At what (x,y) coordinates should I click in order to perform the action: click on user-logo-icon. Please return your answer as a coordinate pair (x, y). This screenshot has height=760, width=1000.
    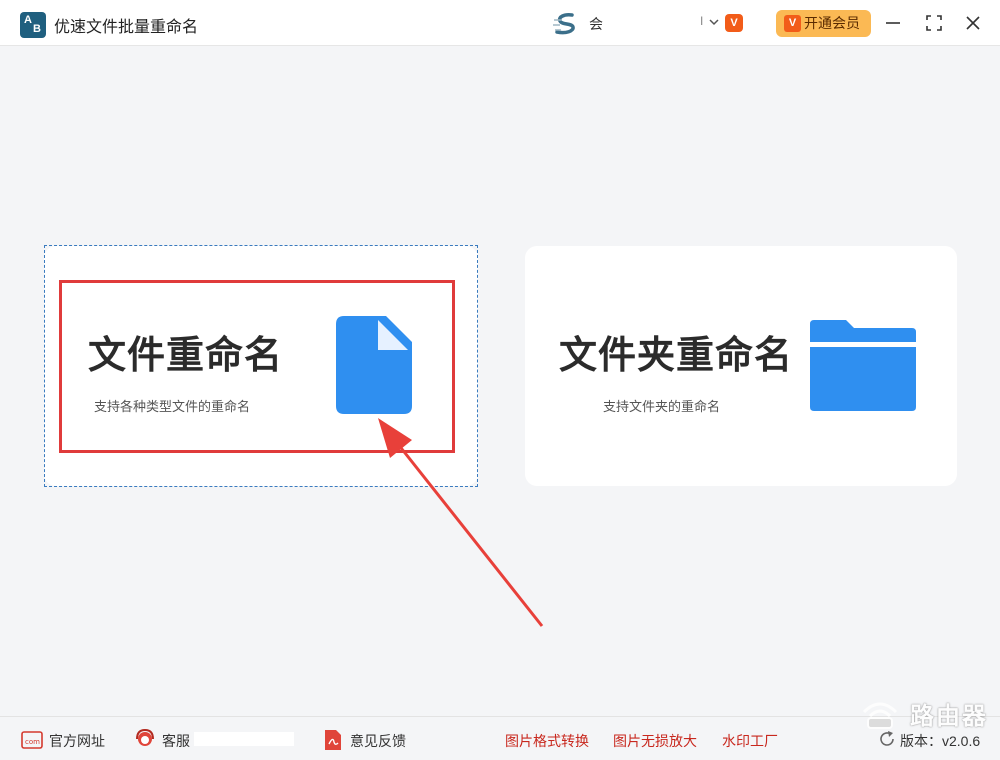
    Looking at the image, I should click on (564, 24).